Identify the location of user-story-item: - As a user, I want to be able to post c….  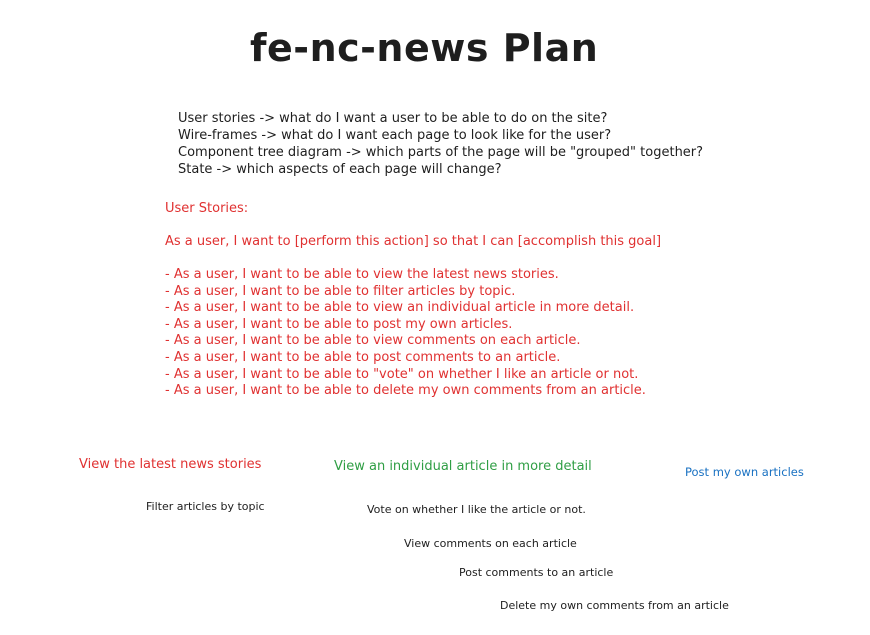
(363, 357).